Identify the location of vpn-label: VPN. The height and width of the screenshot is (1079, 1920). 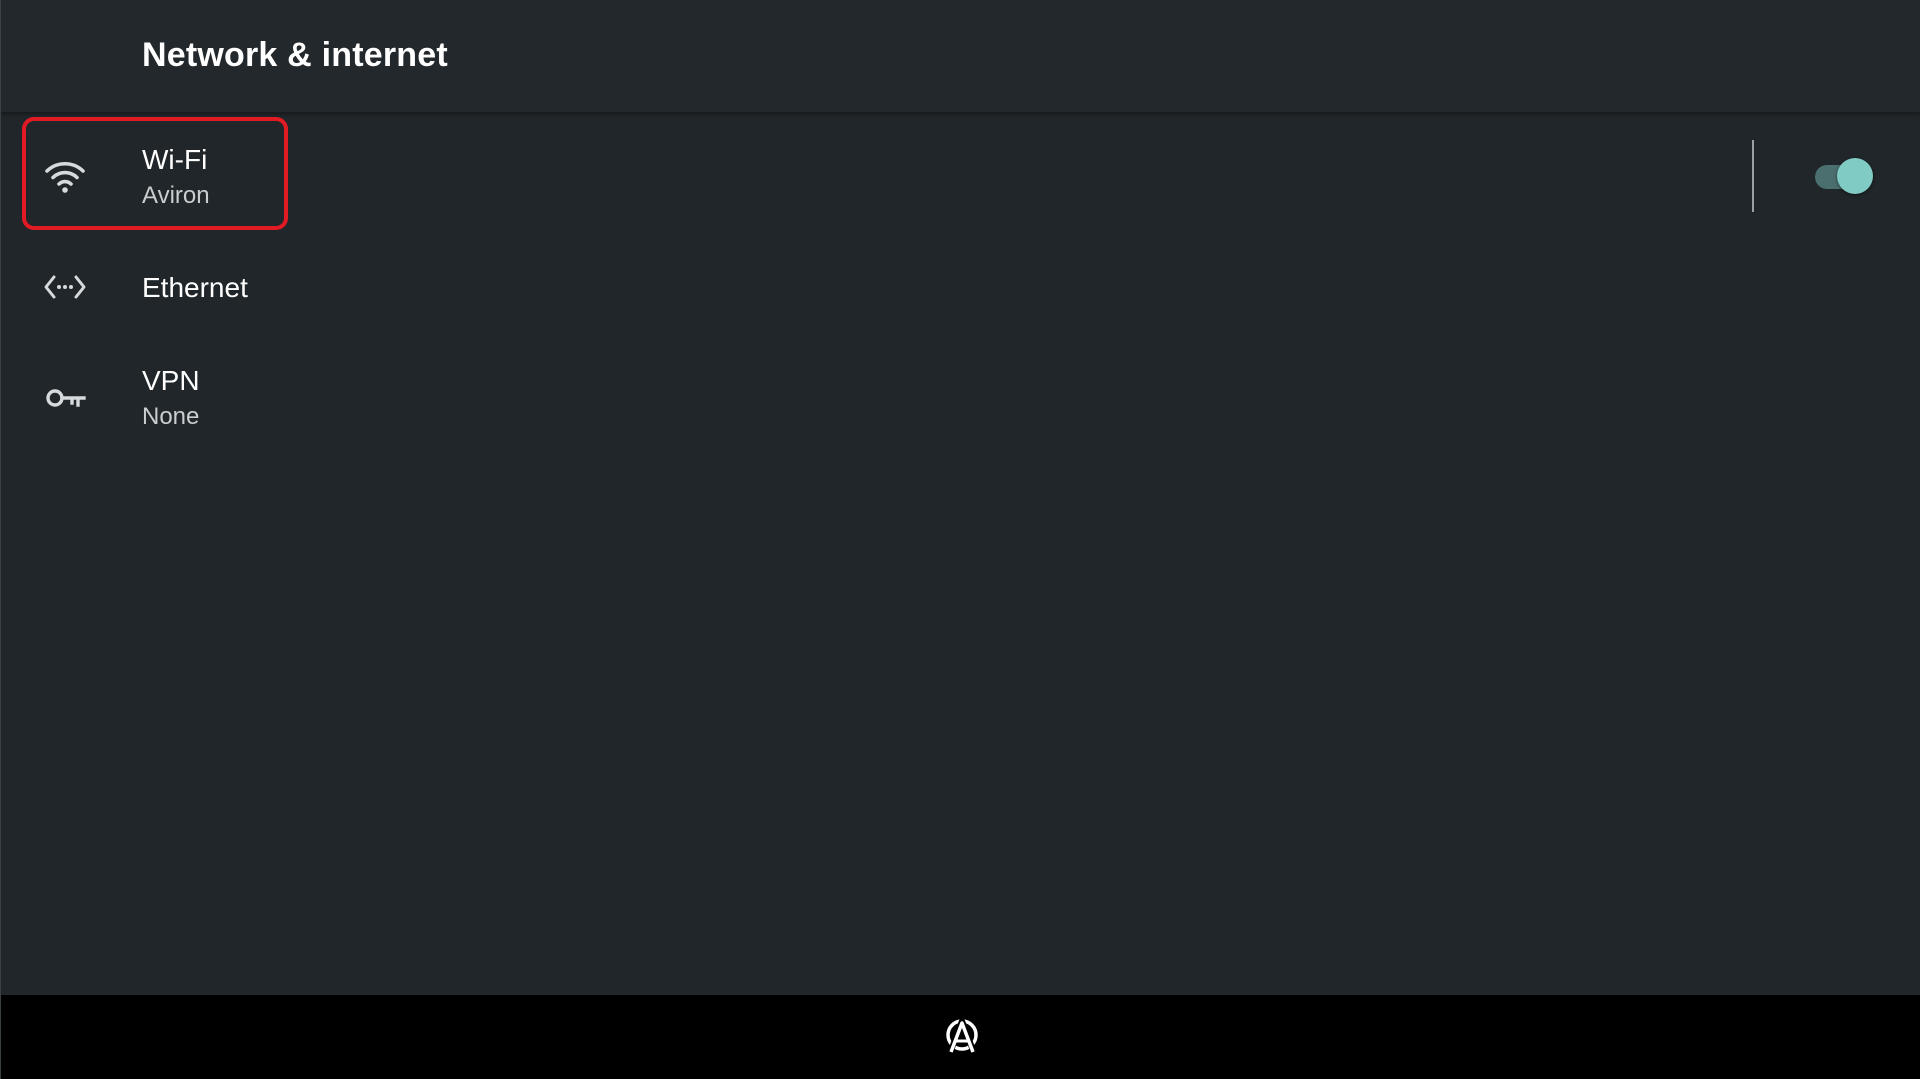
(171, 380).